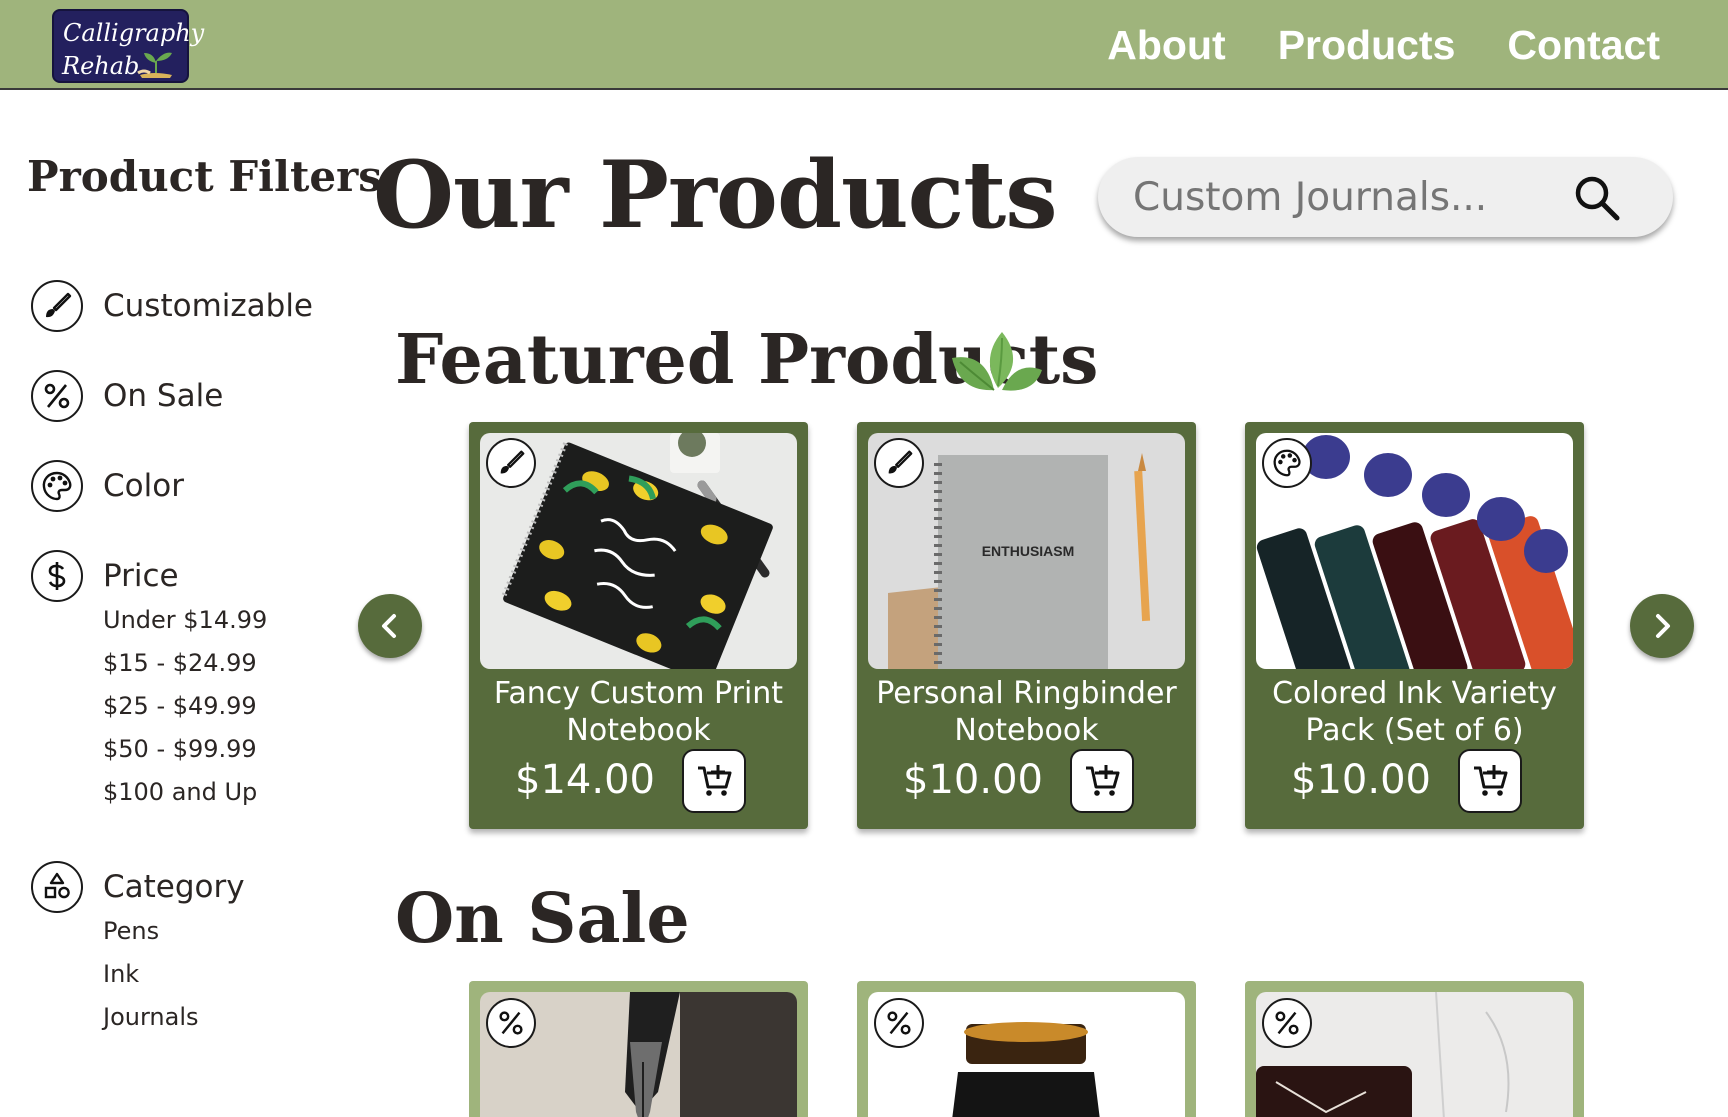  I want to click on nav-products-link: Products, so click(1367, 45).